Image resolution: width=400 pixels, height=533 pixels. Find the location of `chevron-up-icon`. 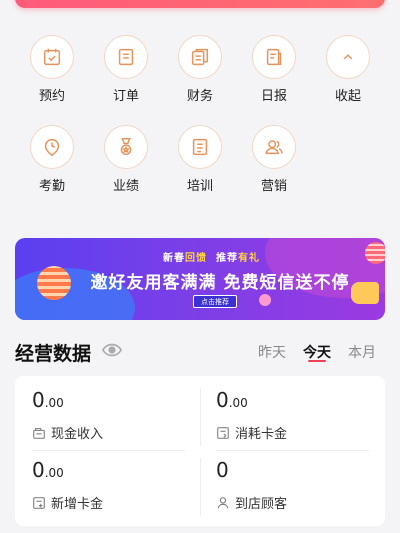

chevron-up-icon is located at coordinates (348, 57).